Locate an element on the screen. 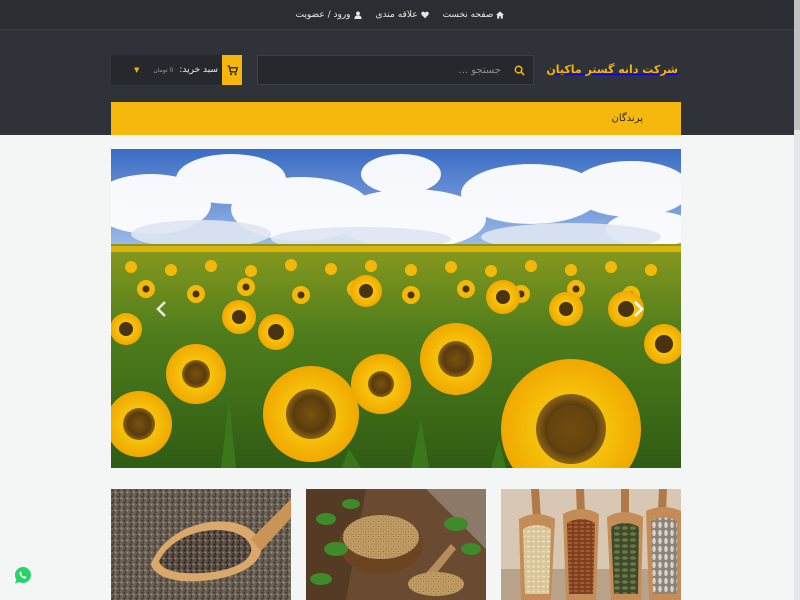 Image resolution: width=800 pixels, height=600 pixels. shopping-cart-icon is located at coordinates (232, 69).